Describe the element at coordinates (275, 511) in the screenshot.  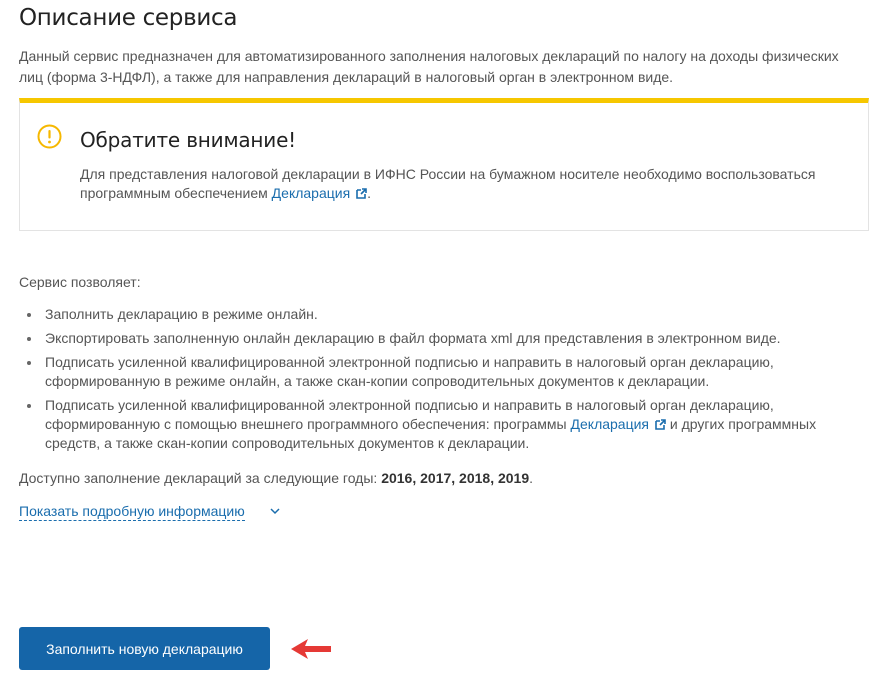
I see `chevron-down-icon` at that location.